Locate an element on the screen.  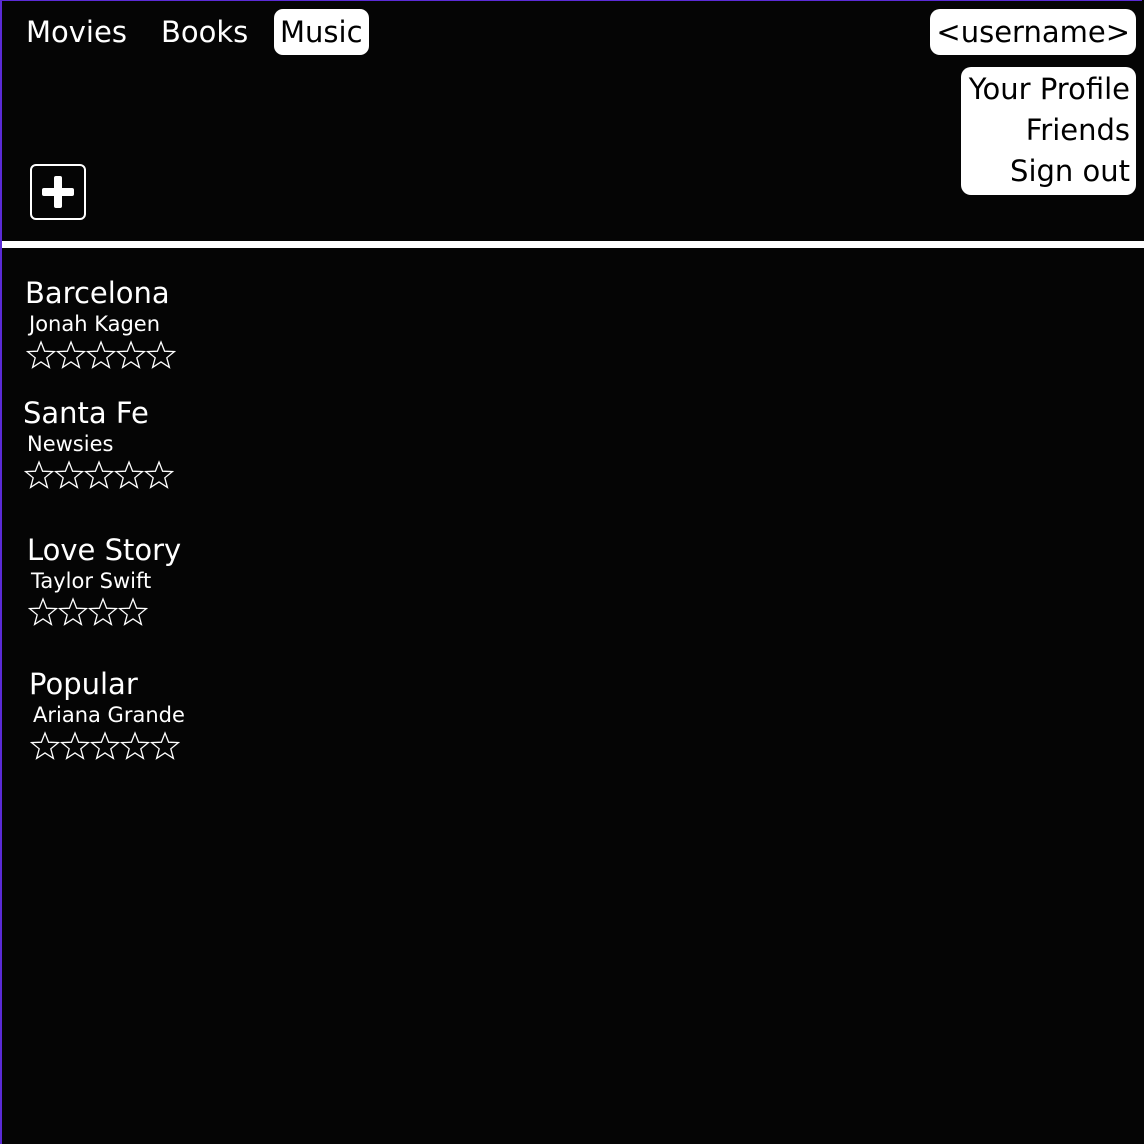
song-title: Barcelona is located at coordinates (97, 293).